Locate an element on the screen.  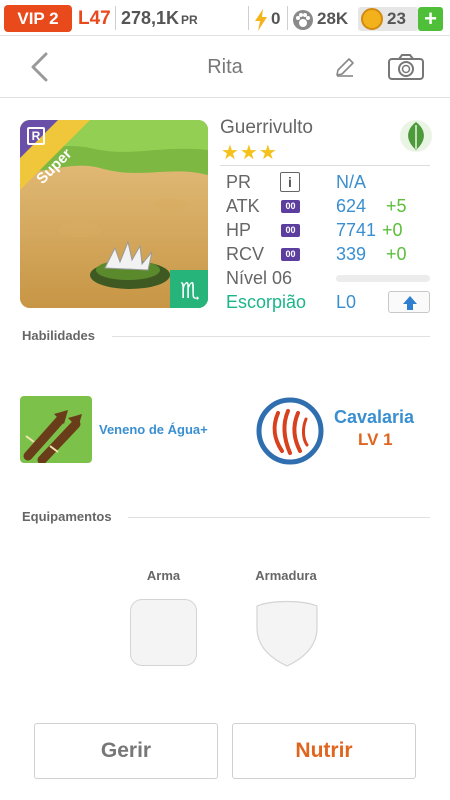
energy-counter: 0 is located at coordinates (267, 18).